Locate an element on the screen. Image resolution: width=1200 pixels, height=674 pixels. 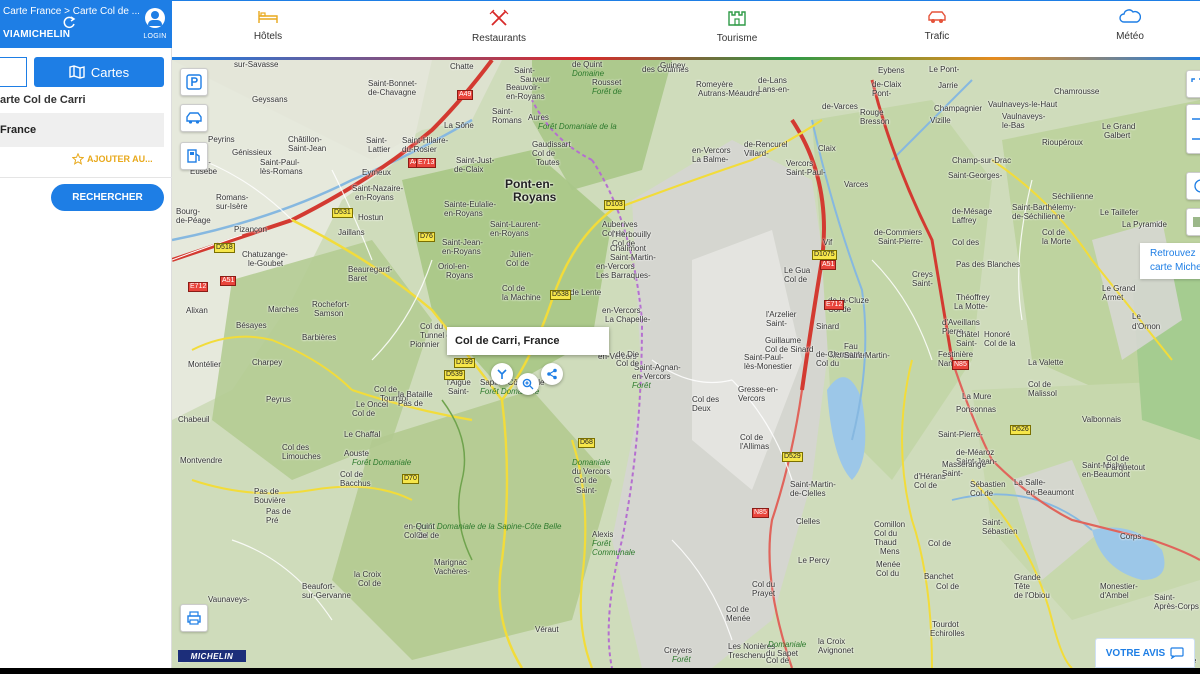
road-label: D518 is located at coordinates (224, 248).